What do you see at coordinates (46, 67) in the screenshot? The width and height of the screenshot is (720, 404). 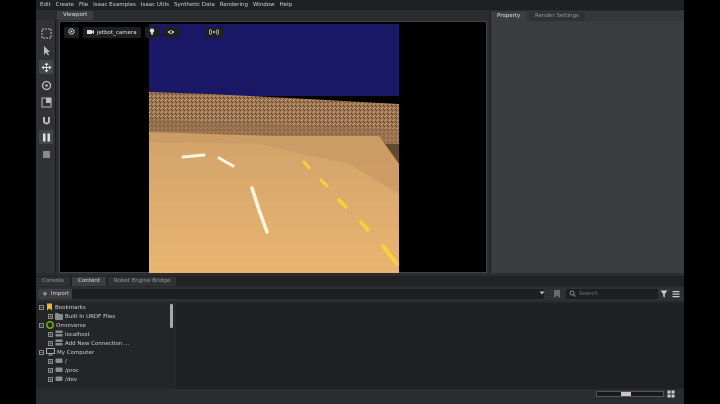 I see `move-icon` at bounding box center [46, 67].